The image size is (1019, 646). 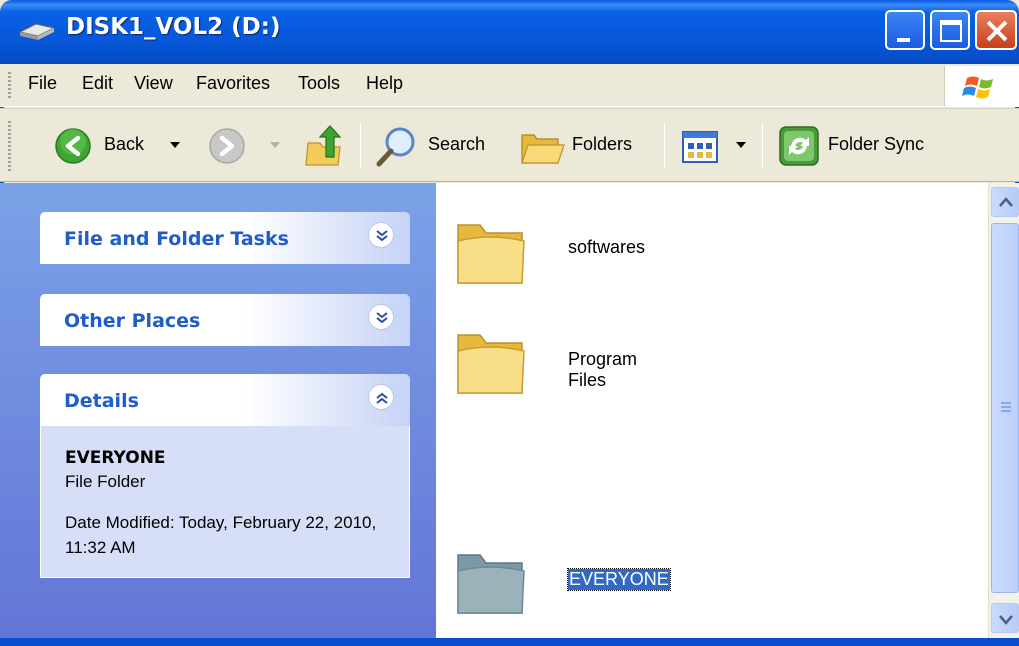 I want to click on folder-sync-icon, so click(x=799, y=146).